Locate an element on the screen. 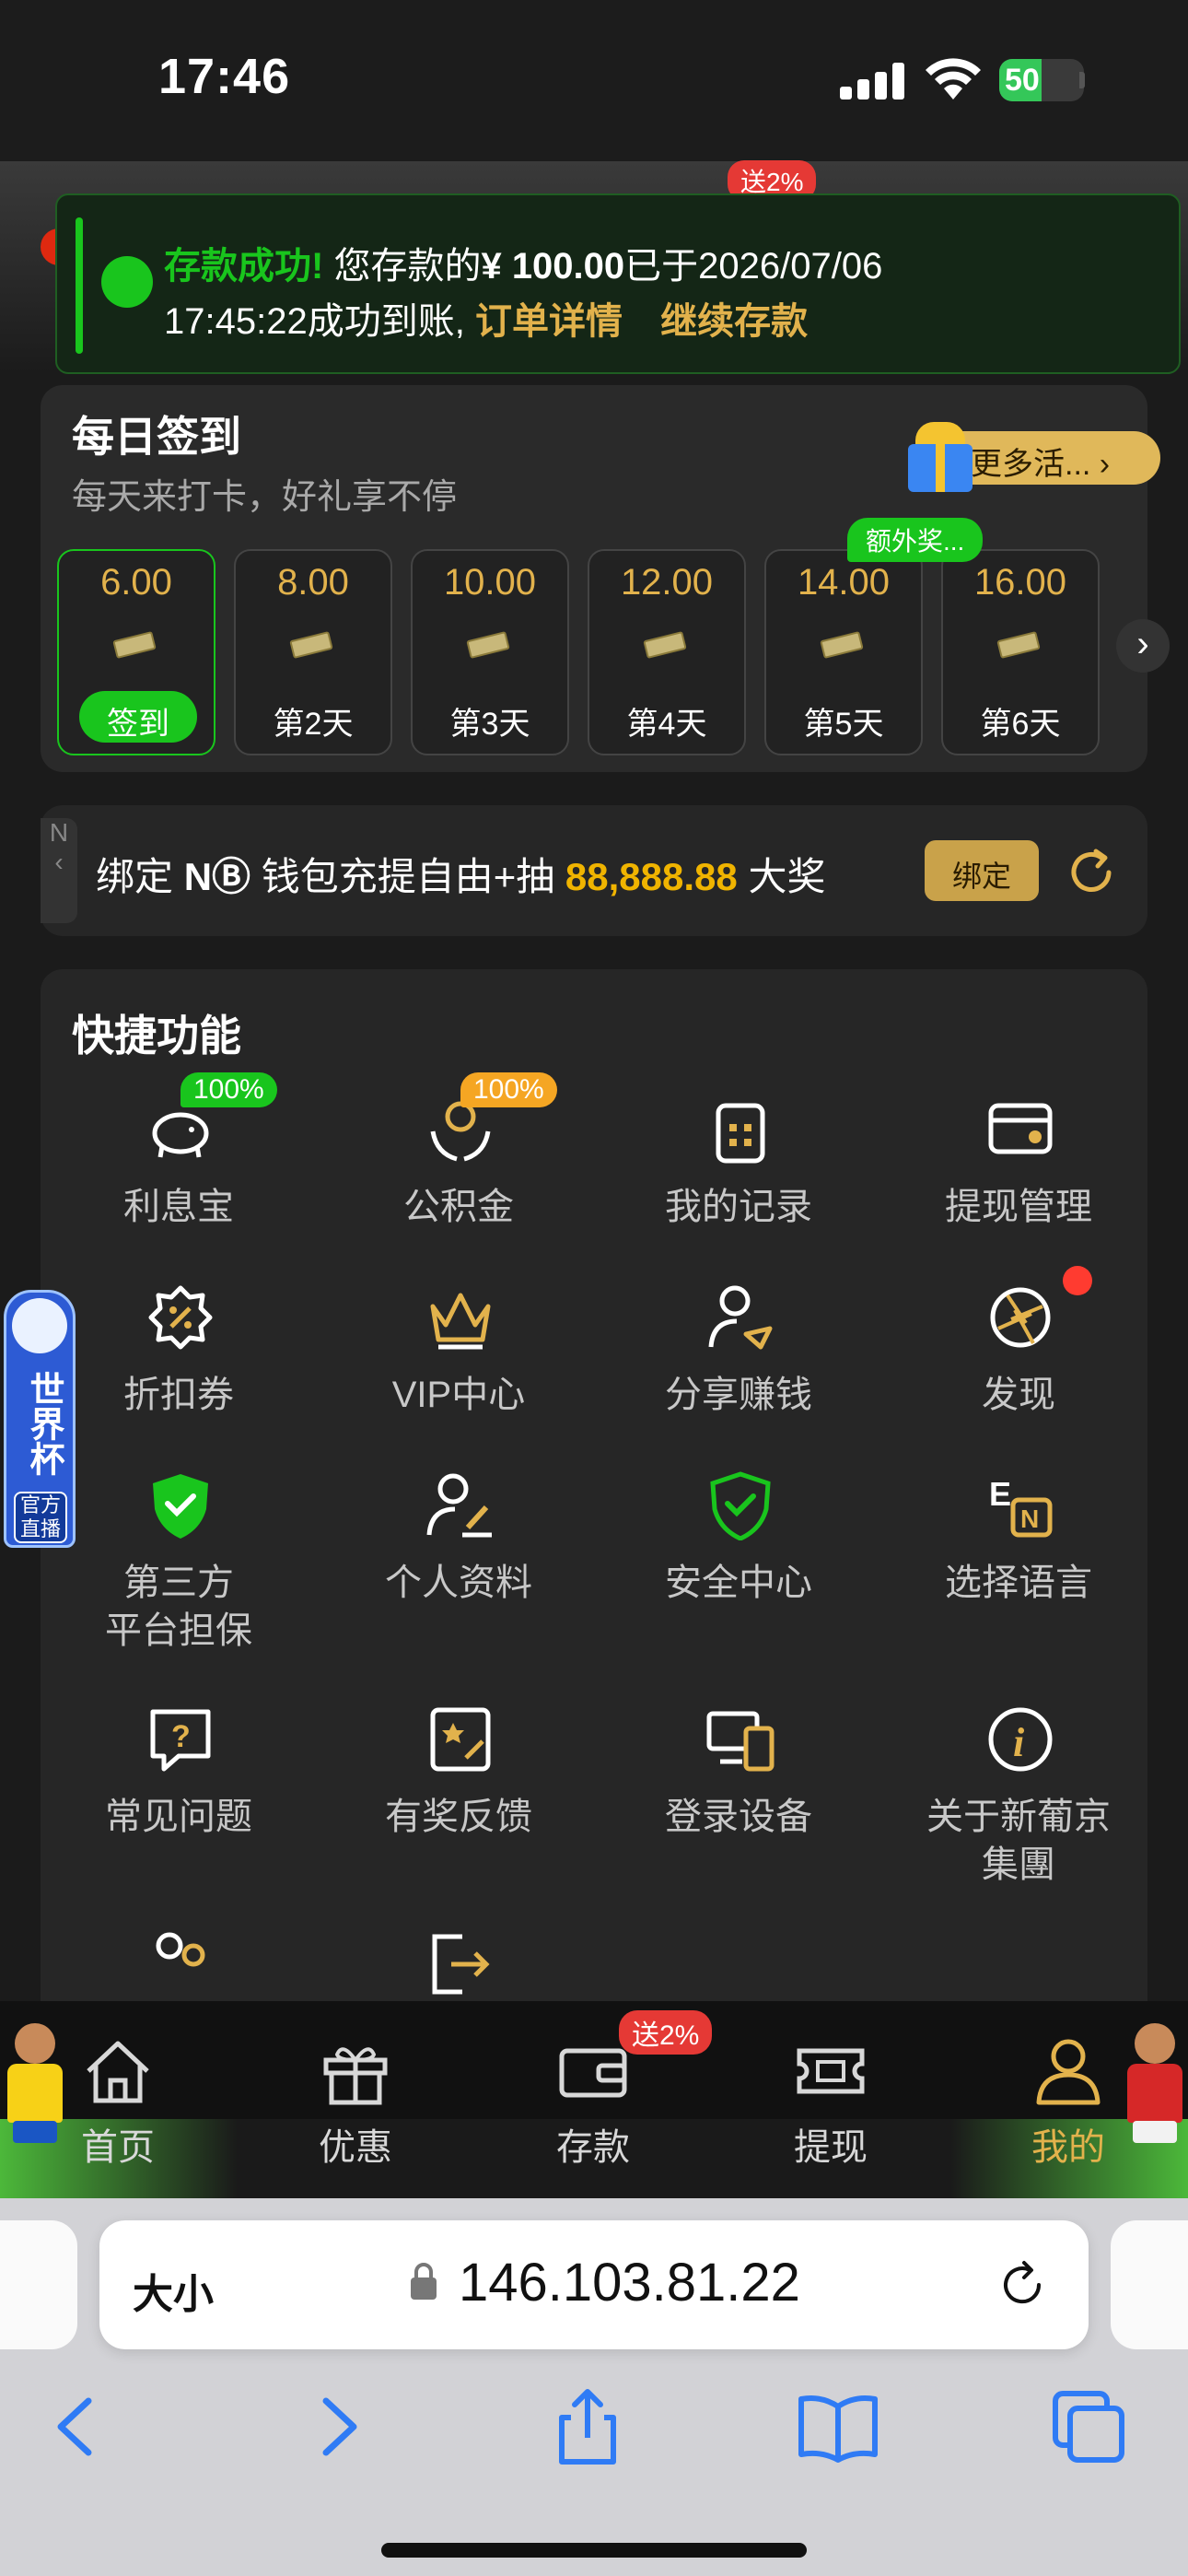 This screenshot has height=2576, width=1188. toast-message-b: 已于2026/07/06 is located at coordinates (753, 266).